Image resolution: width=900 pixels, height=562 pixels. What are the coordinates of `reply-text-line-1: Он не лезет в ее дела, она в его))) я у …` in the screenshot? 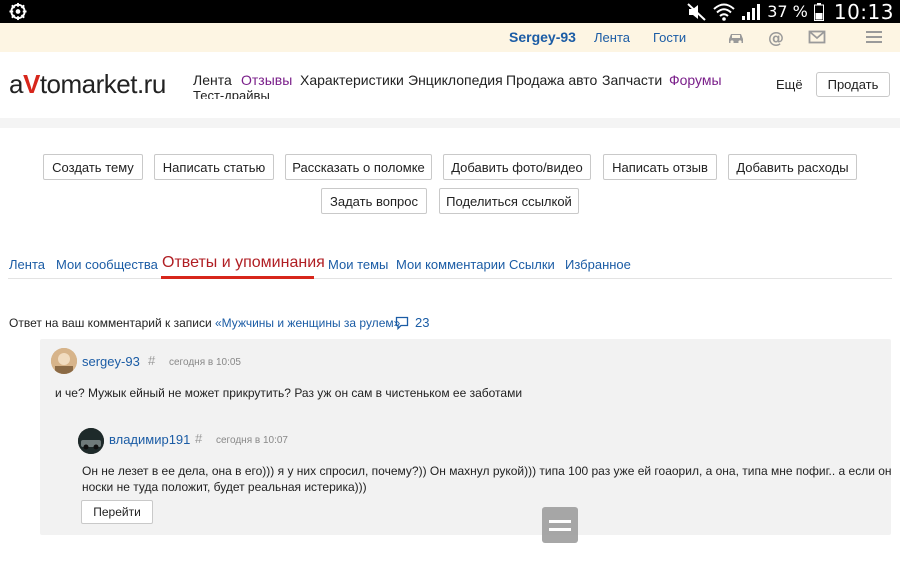 It's located at (487, 471).